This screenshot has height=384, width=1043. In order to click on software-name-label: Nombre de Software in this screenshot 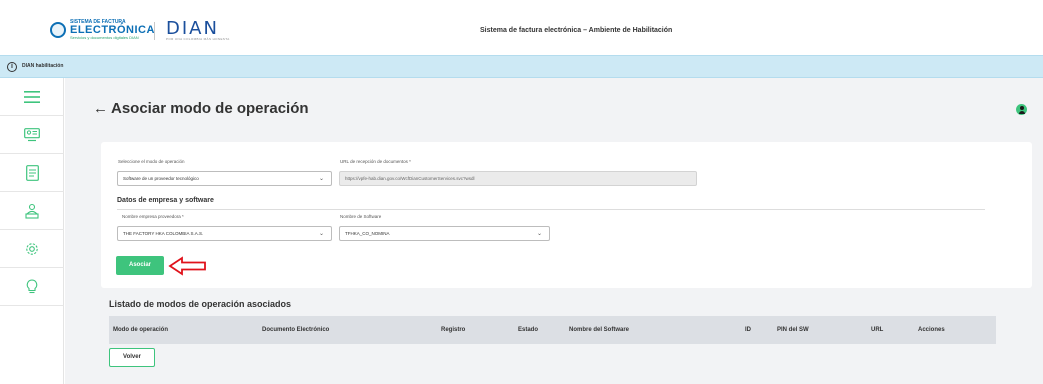, I will do `click(361, 216)`.